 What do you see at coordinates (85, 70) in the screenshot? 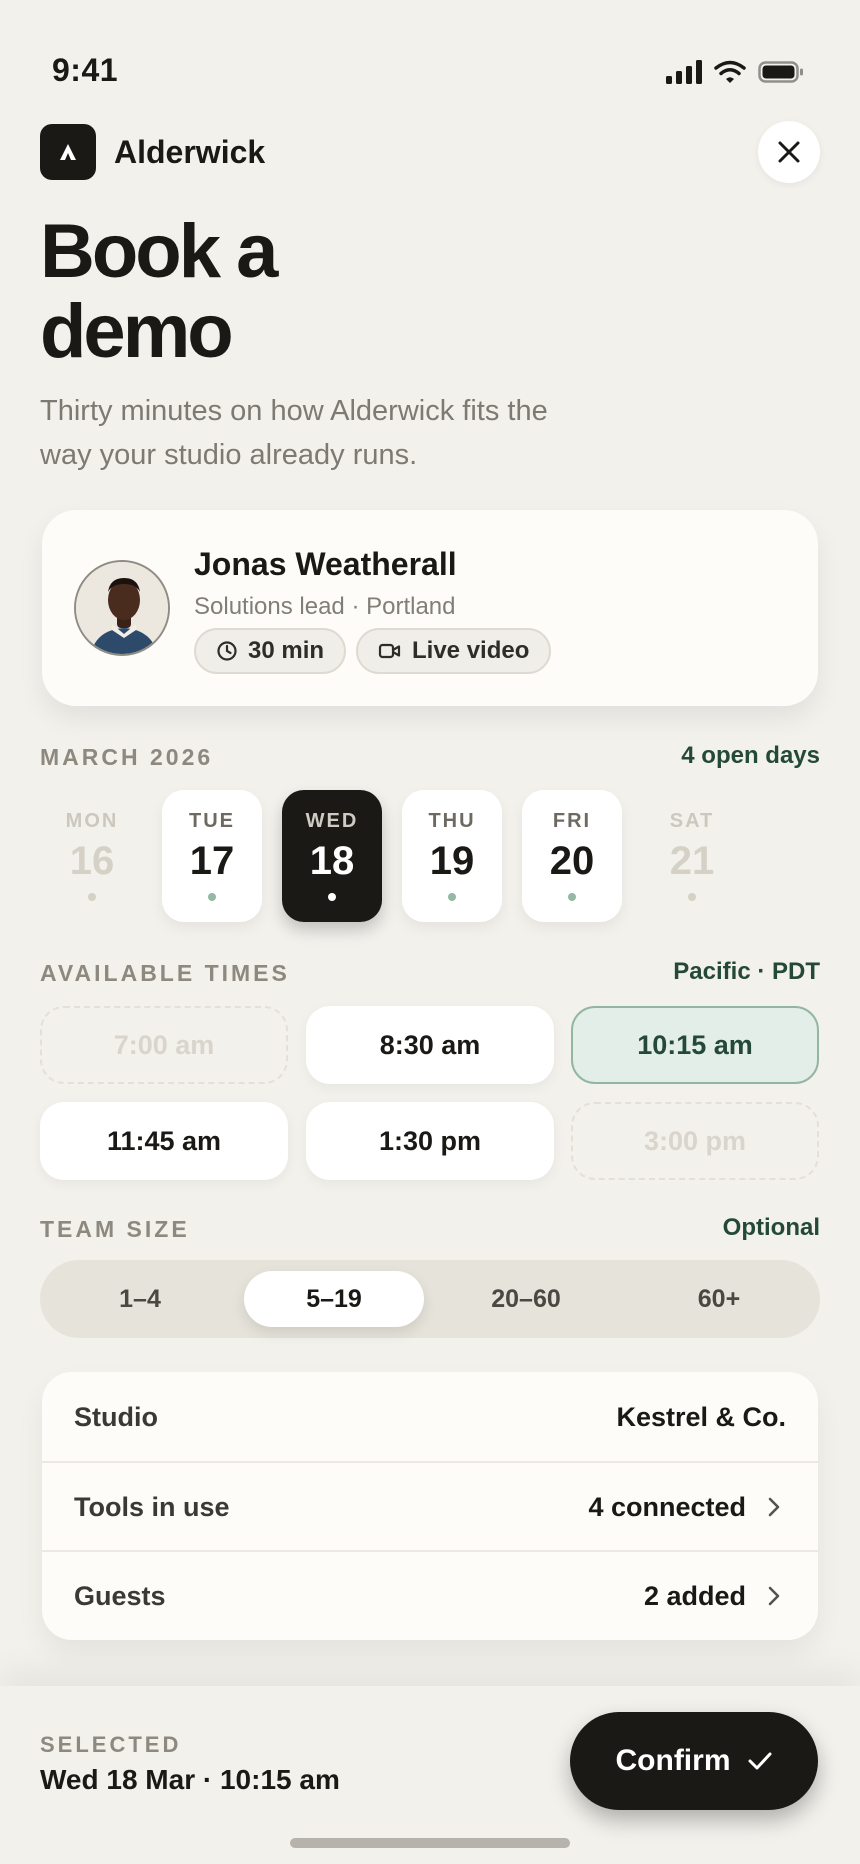
I see `status-time: 9:41` at bounding box center [85, 70].